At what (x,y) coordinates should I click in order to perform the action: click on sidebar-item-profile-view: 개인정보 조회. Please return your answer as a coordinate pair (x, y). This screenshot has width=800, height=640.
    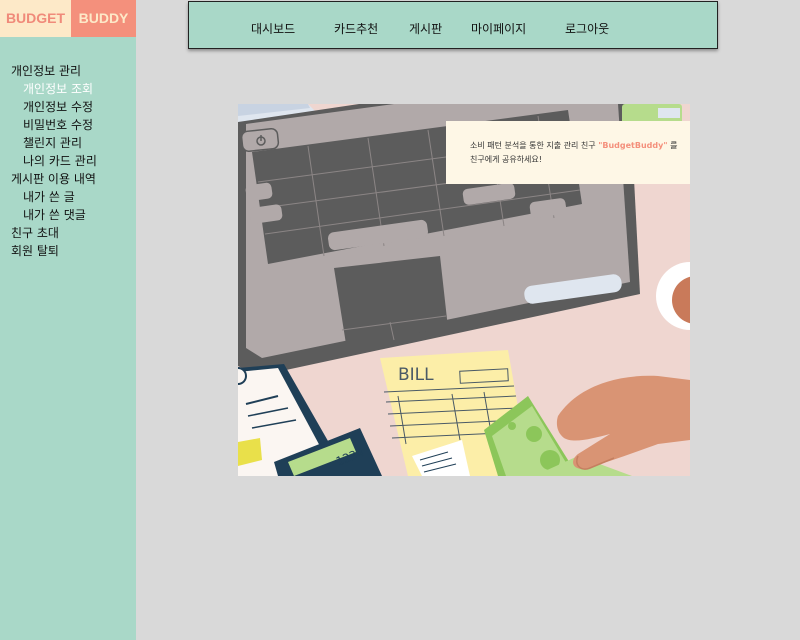
    Looking at the image, I should click on (48, 89).